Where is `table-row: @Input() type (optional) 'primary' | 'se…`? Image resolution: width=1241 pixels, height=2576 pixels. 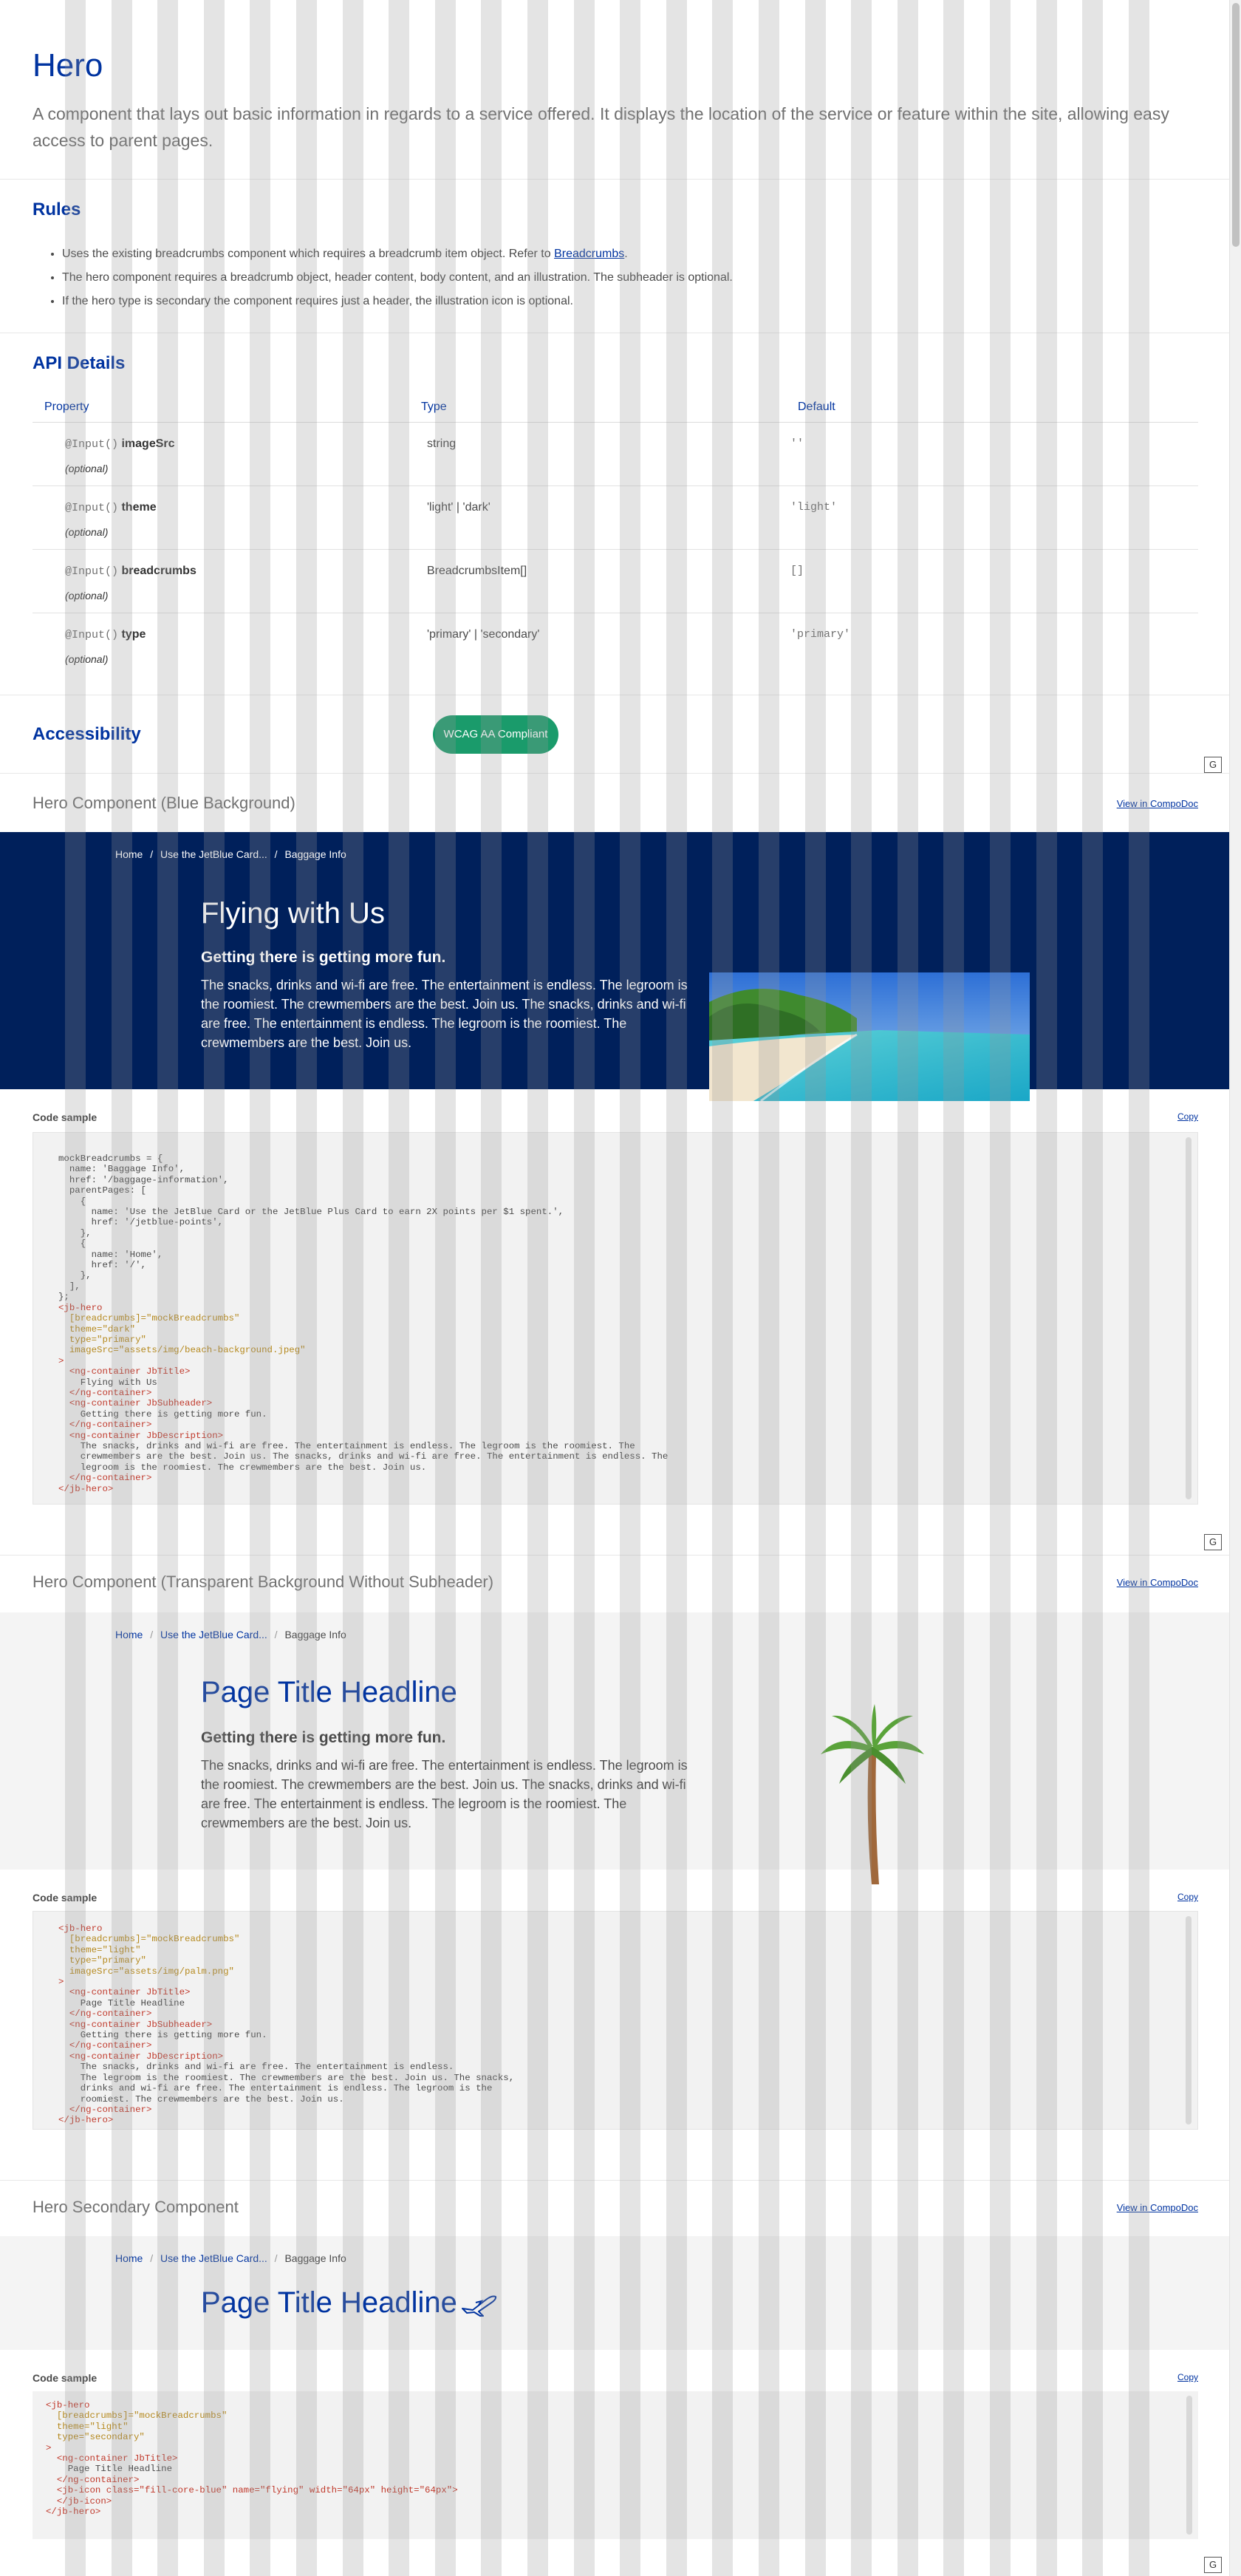 table-row: @Input() type (optional) 'primary' | 'se… is located at coordinates (616, 645).